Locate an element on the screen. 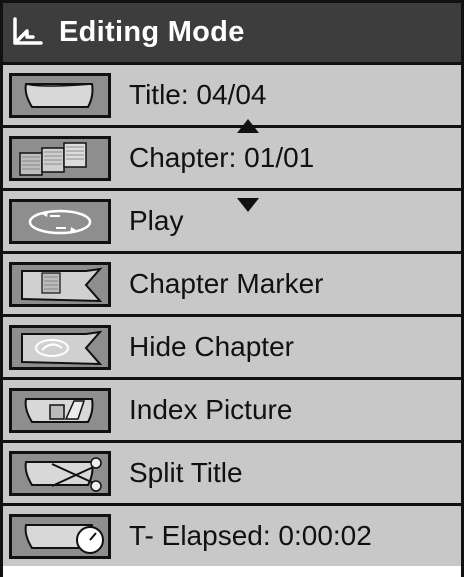  menu-item-hide-chapter: Hide Chapter is located at coordinates (232, 345).